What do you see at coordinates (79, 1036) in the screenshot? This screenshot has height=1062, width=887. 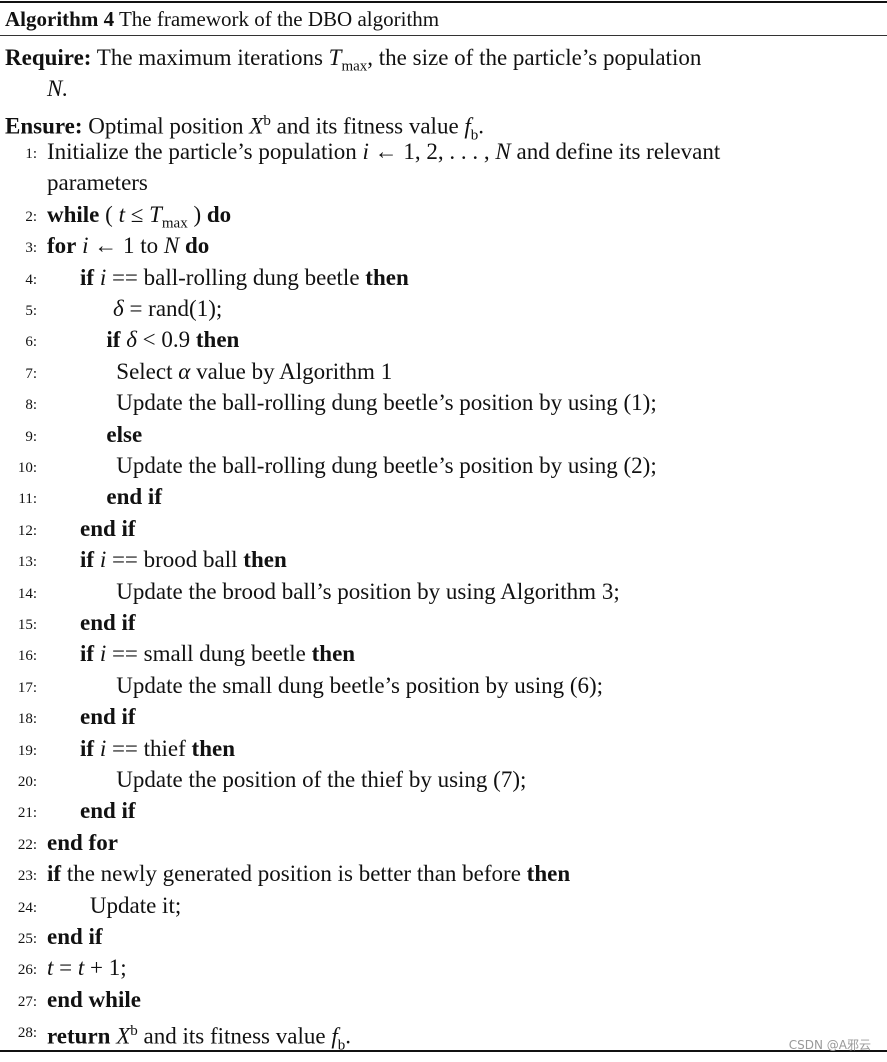 I see `keyword: return` at bounding box center [79, 1036].